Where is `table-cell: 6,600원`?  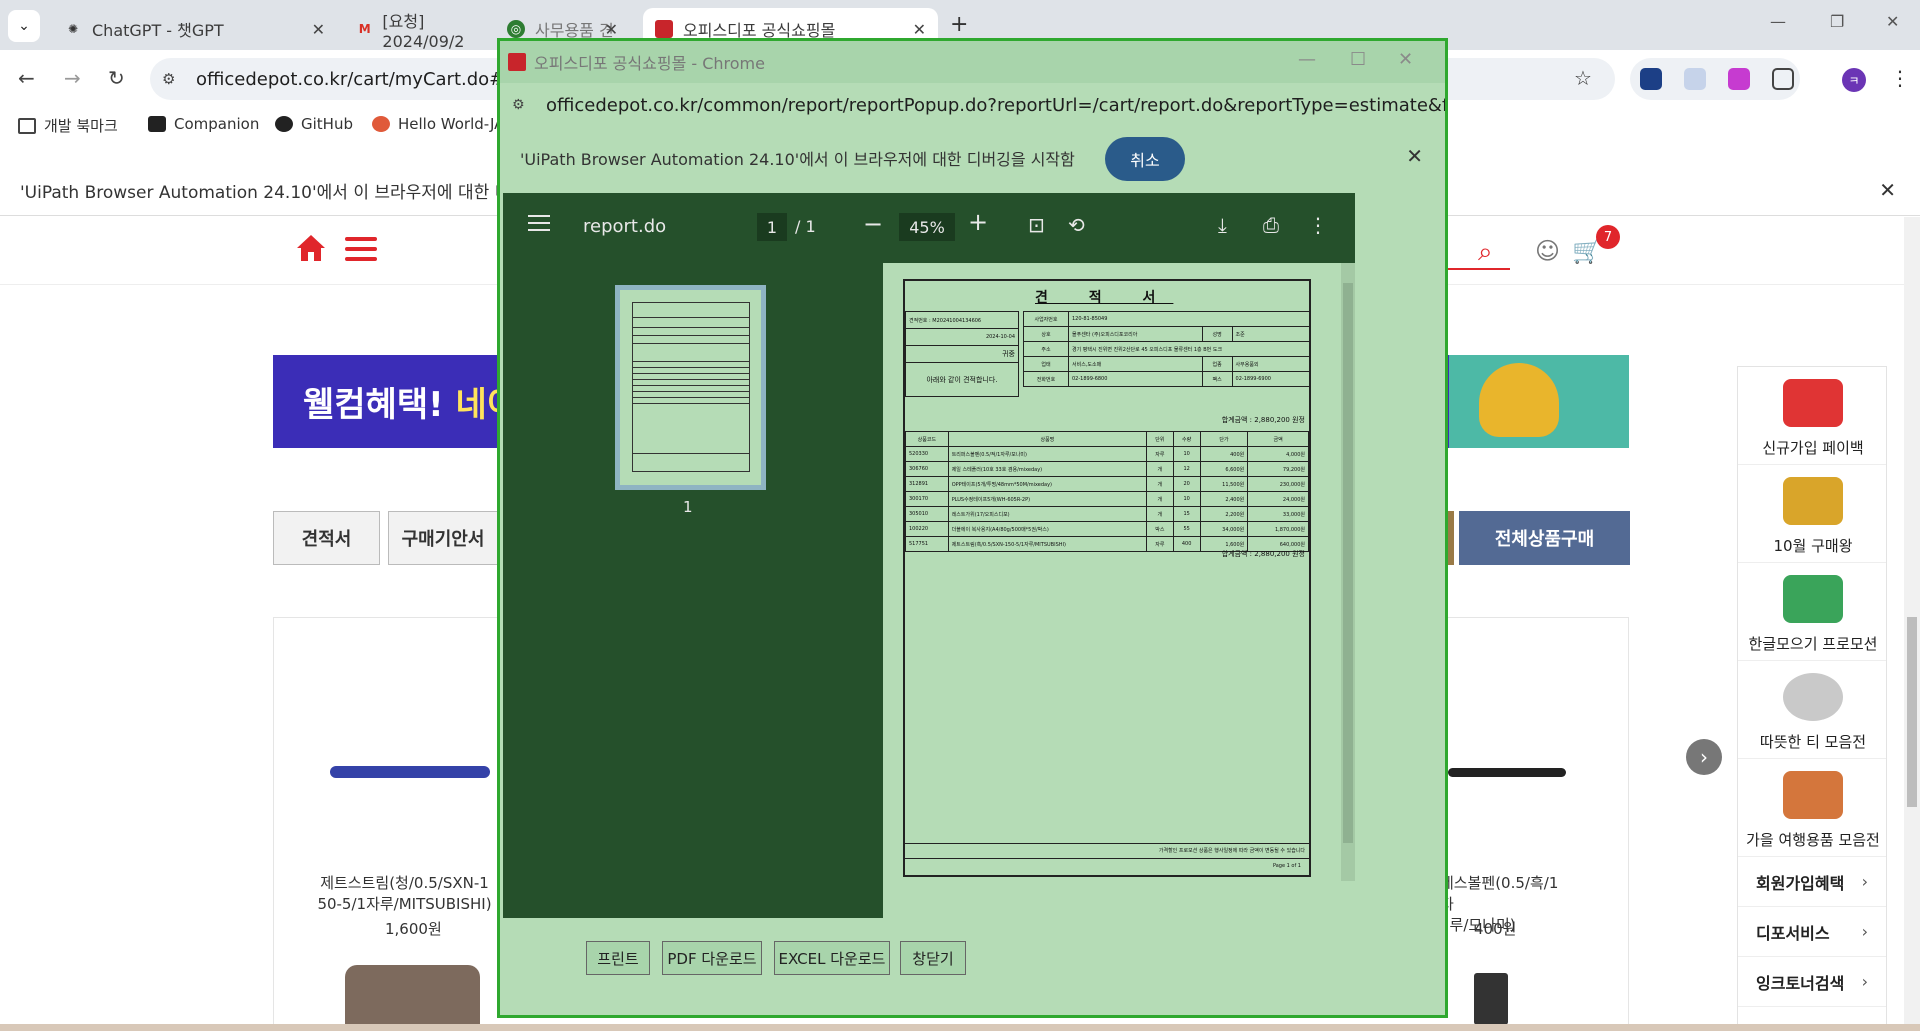 table-cell: 6,600원 is located at coordinates (1224, 469).